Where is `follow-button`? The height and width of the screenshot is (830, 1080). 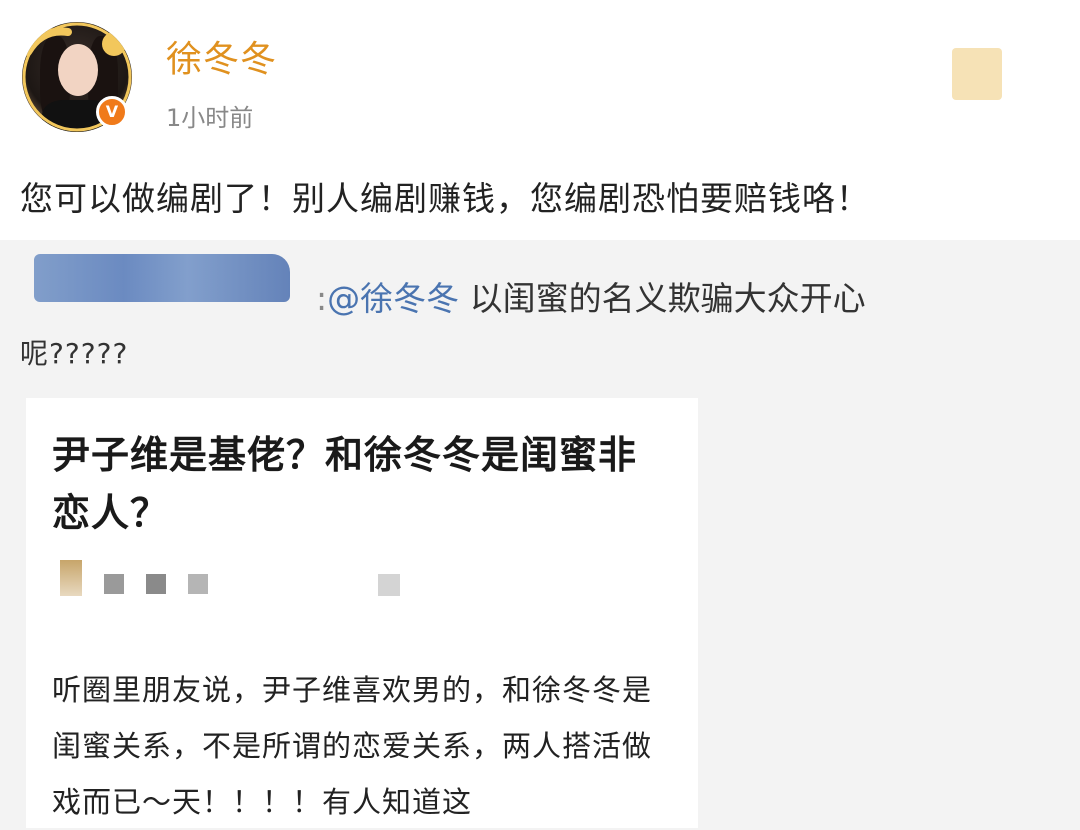
follow-button is located at coordinates (977, 74).